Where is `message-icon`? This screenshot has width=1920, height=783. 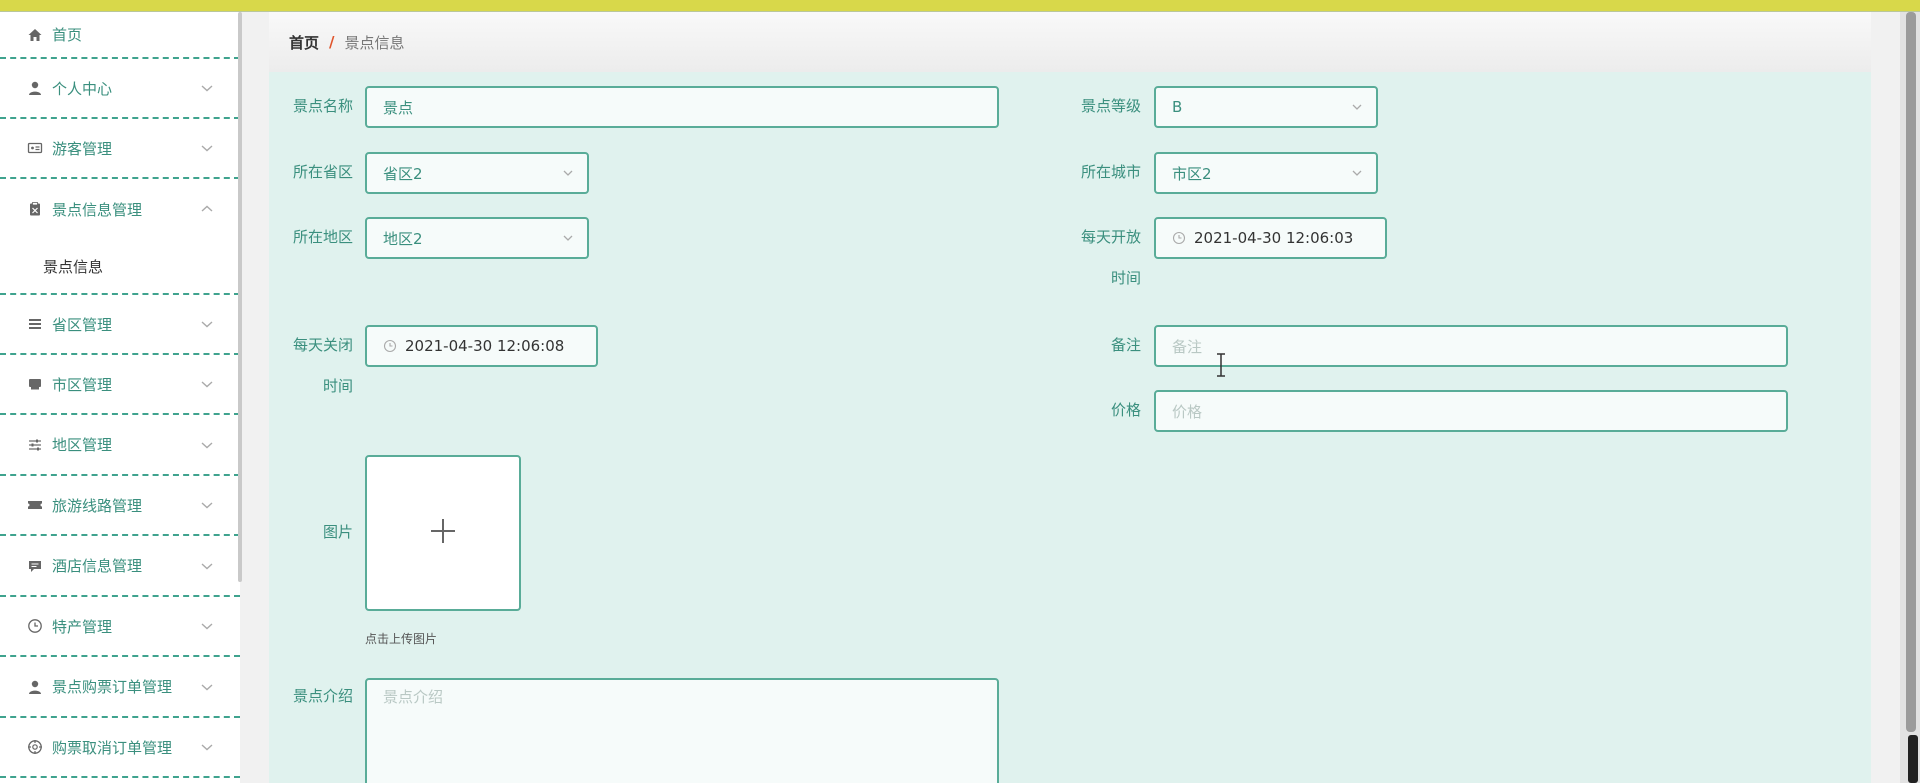
message-icon is located at coordinates (35, 566).